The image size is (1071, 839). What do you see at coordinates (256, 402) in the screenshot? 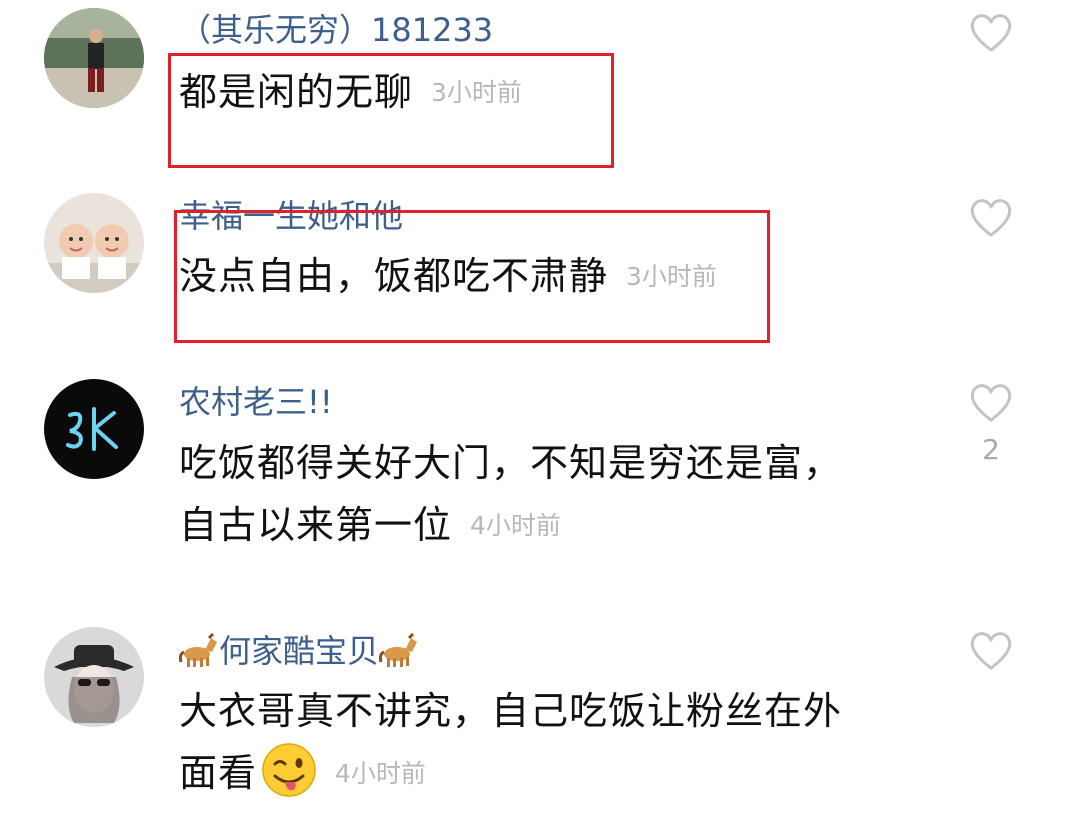
I see `comment-username: 农村老三!!` at bounding box center [256, 402].